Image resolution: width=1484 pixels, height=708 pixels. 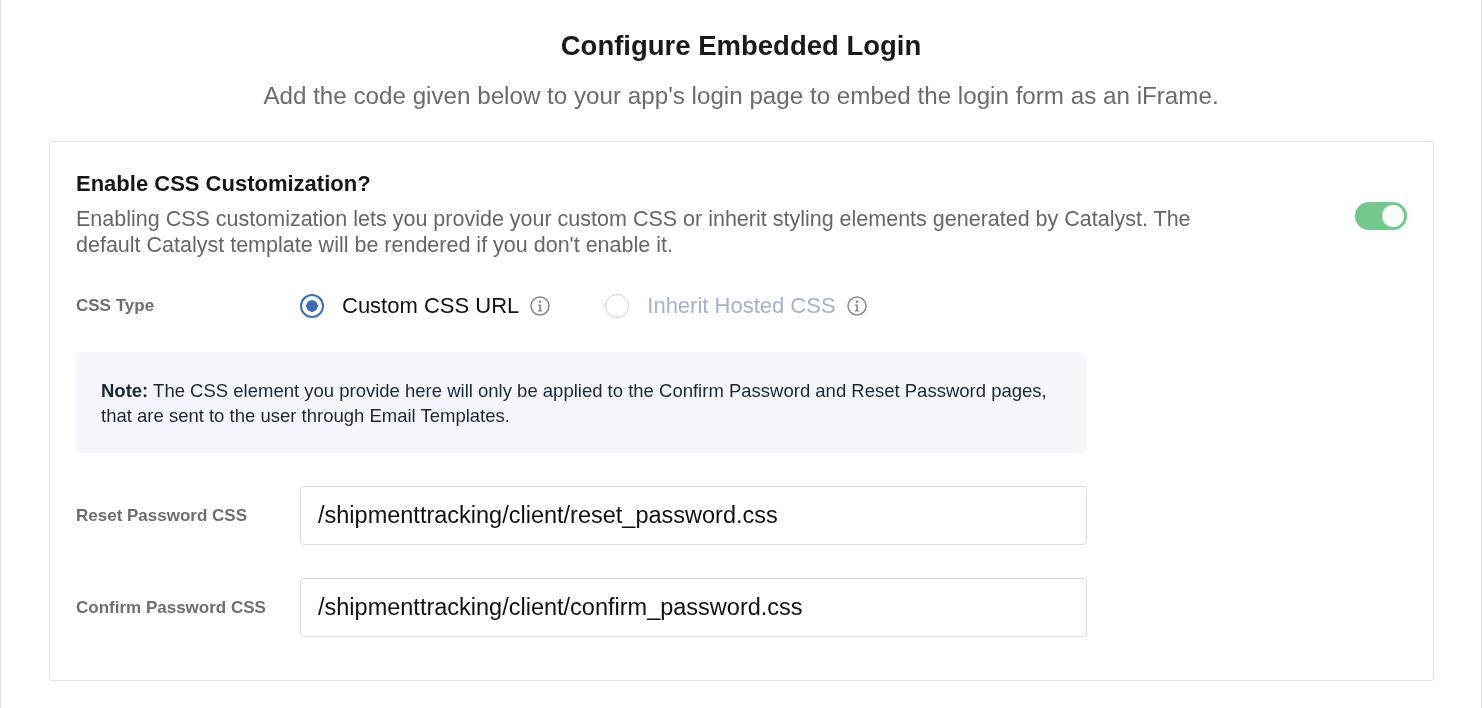 What do you see at coordinates (312, 306) in the screenshot?
I see `radio-button` at bounding box center [312, 306].